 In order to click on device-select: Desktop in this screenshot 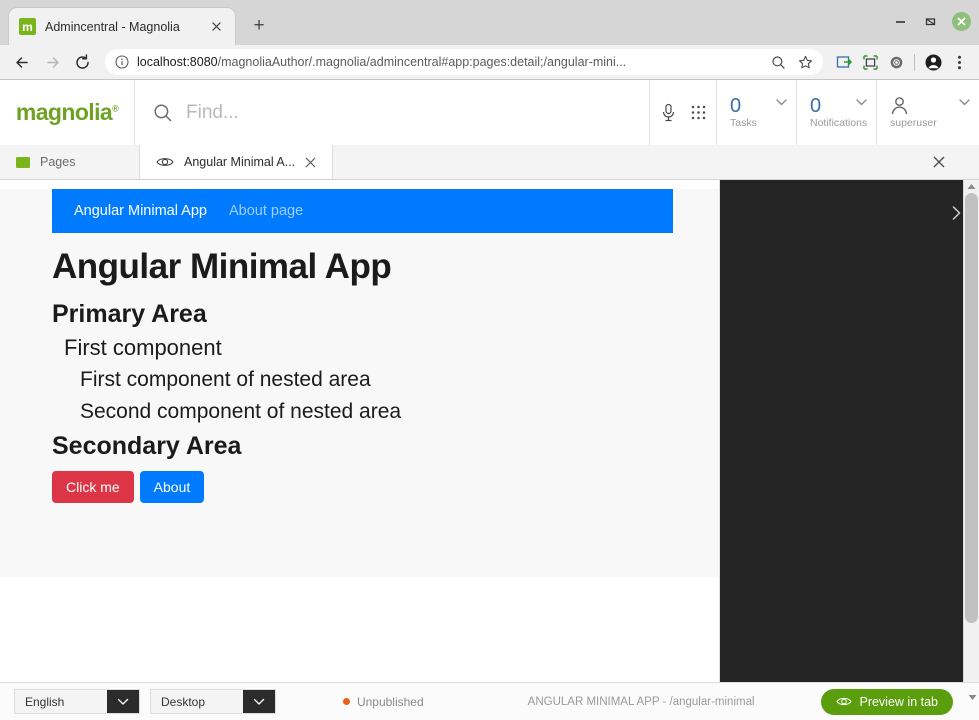, I will do `click(213, 701)`.